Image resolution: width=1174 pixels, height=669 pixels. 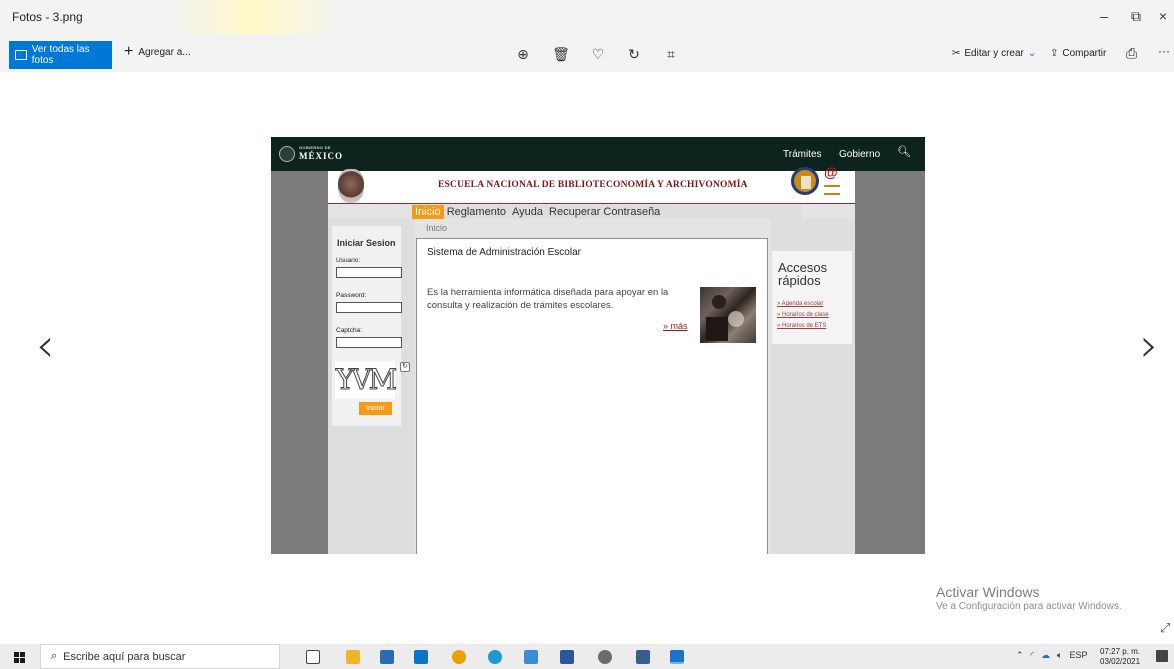 What do you see at coordinates (802, 154) in the screenshot?
I see `gov-tramites-link: Trámites` at bounding box center [802, 154].